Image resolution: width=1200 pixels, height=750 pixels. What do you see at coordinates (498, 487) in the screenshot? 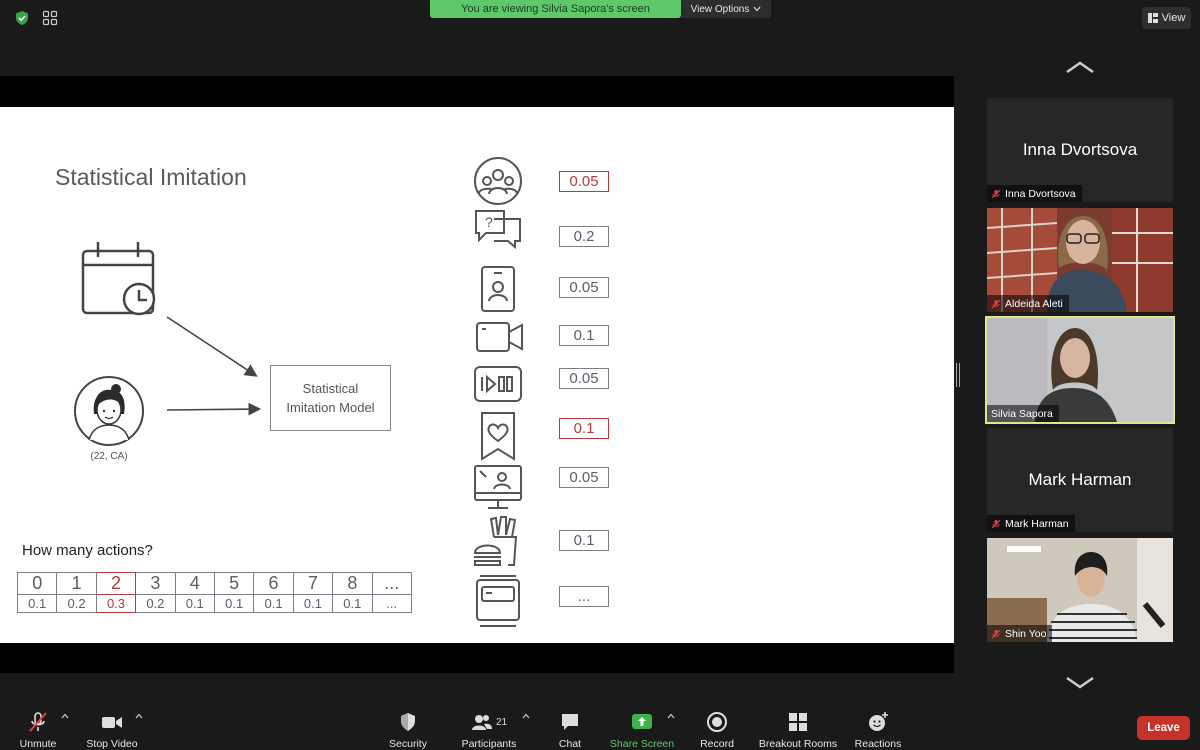
I see `computer-profile-icon` at bounding box center [498, 487].